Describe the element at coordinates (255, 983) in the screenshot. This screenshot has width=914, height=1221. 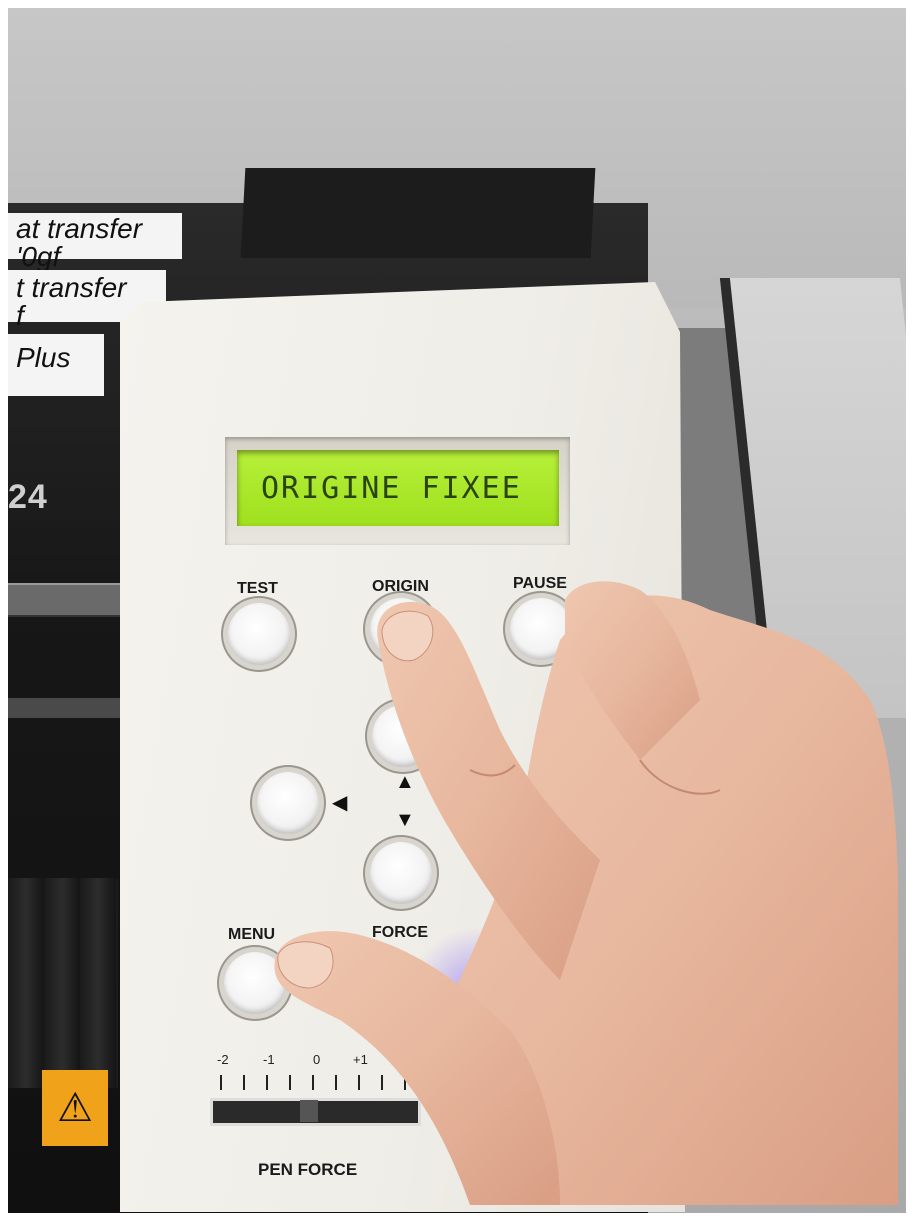
I see `menu-button` at that location.